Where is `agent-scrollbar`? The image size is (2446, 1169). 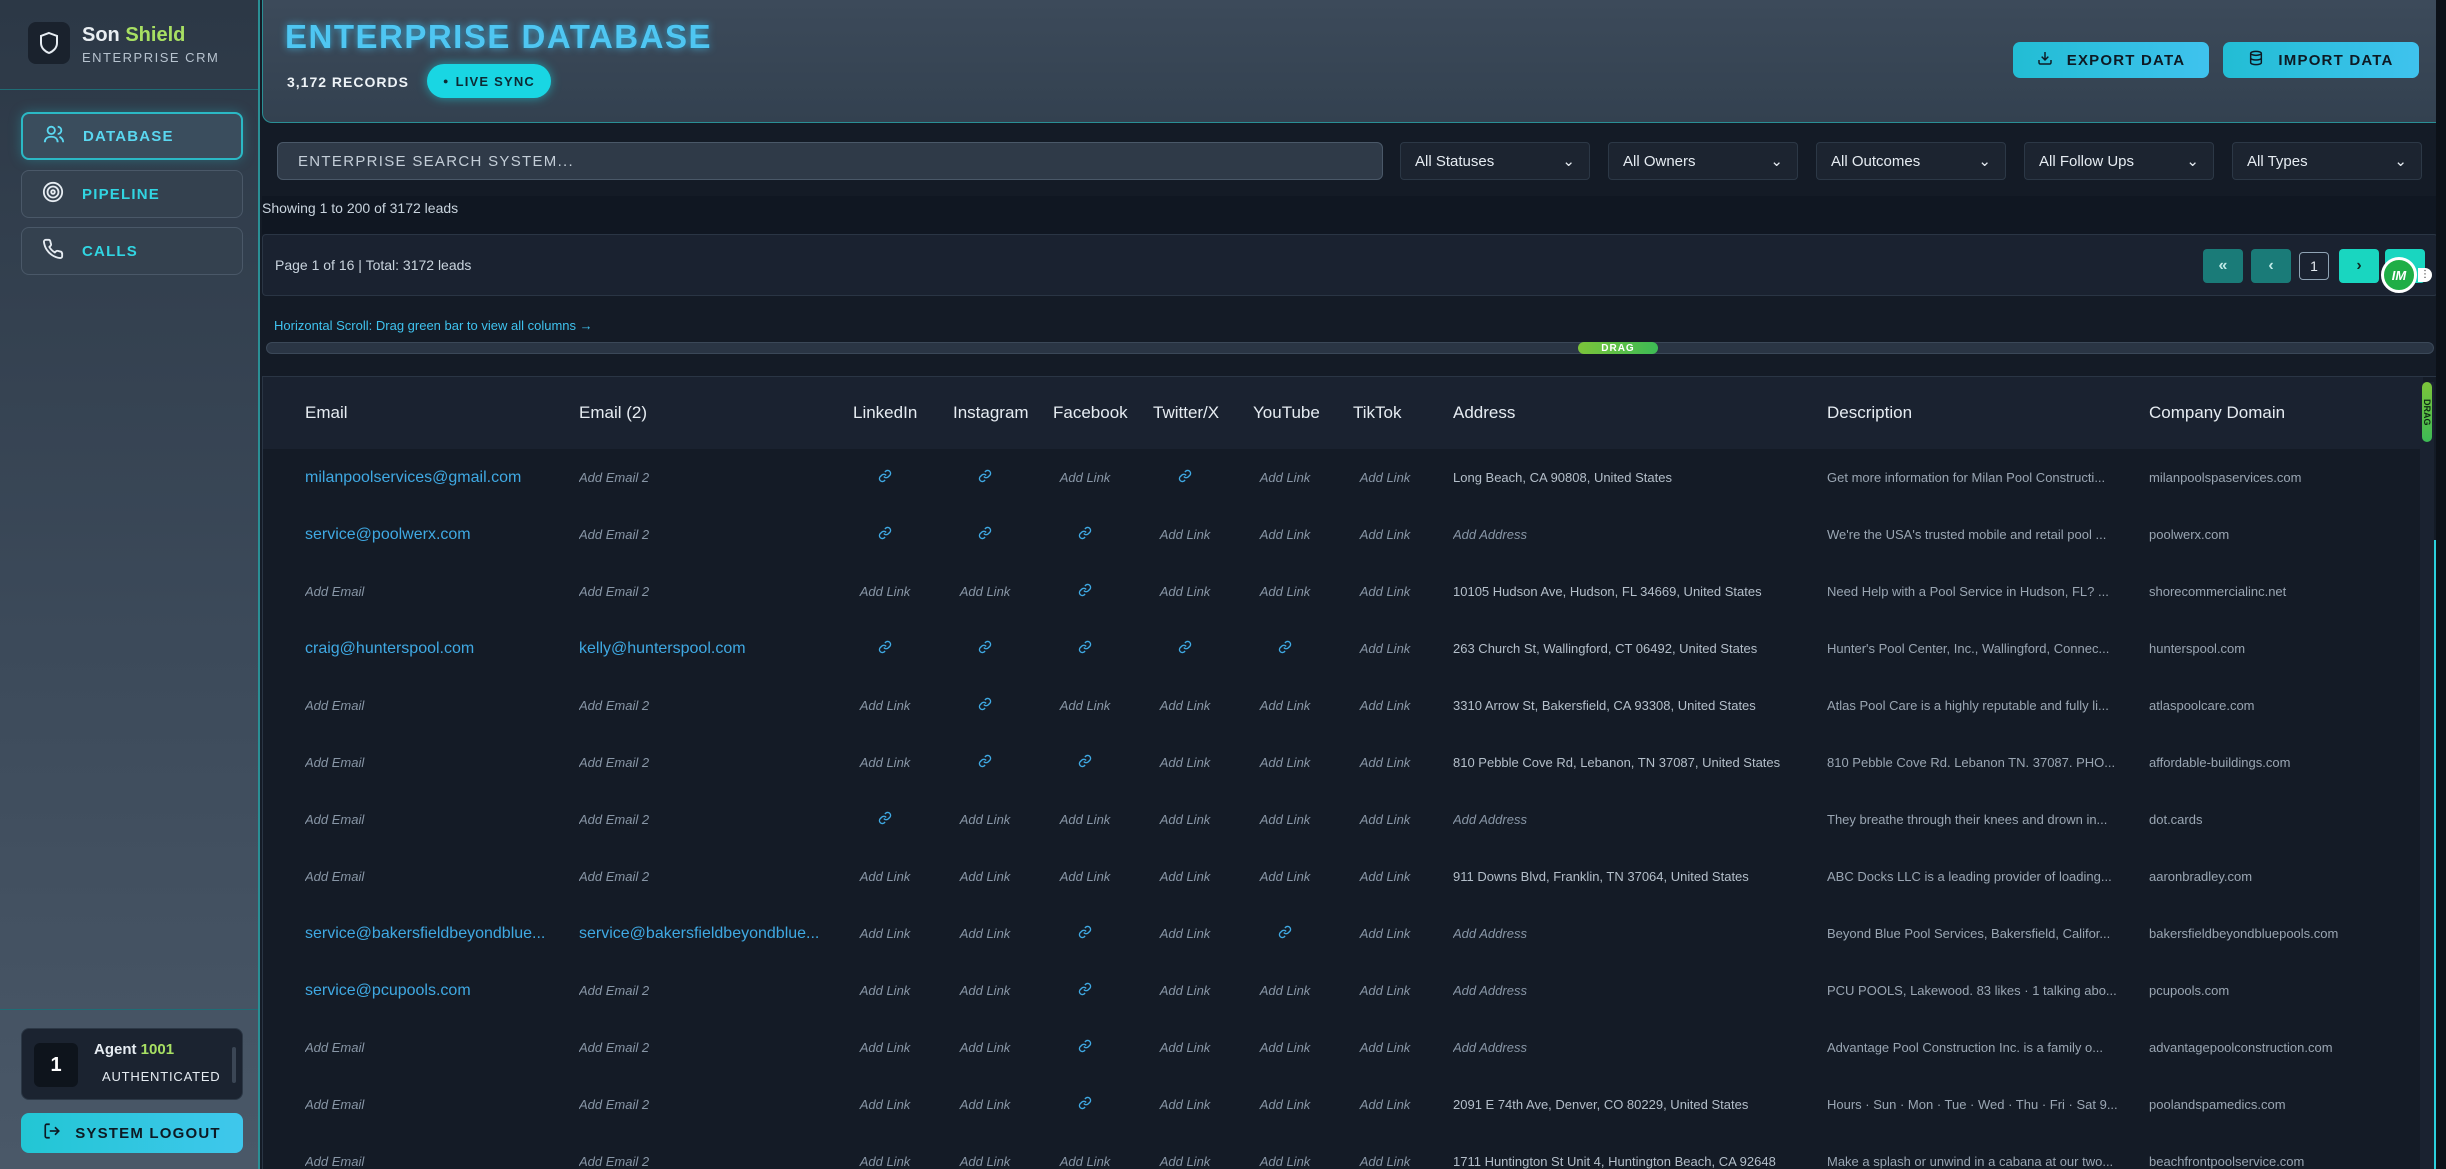
agent-scrollbar is located at coordinates (234, 1065).